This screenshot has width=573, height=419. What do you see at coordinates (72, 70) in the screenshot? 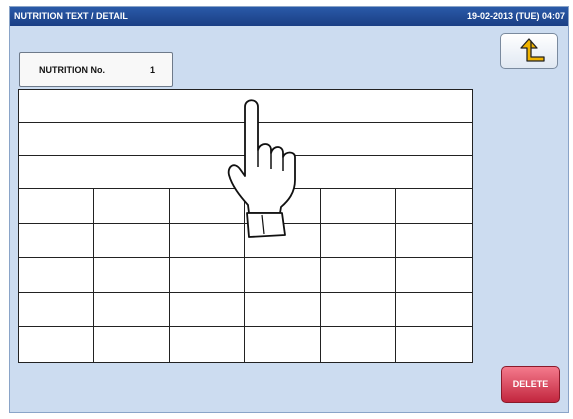
I see `nutrition-number-label: NUTRITION No.` at bounding box center [72, 70].